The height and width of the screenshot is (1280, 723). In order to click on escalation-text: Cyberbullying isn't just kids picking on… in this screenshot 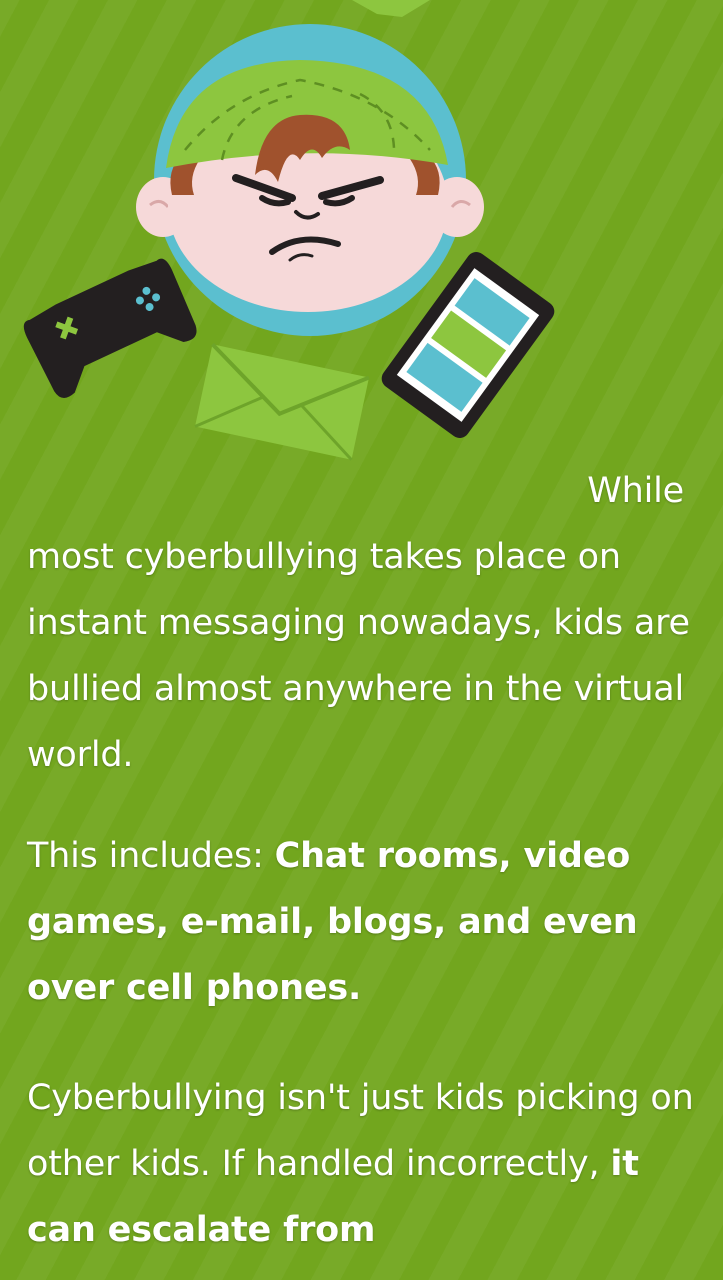, I will do `click(360, 1131)`.